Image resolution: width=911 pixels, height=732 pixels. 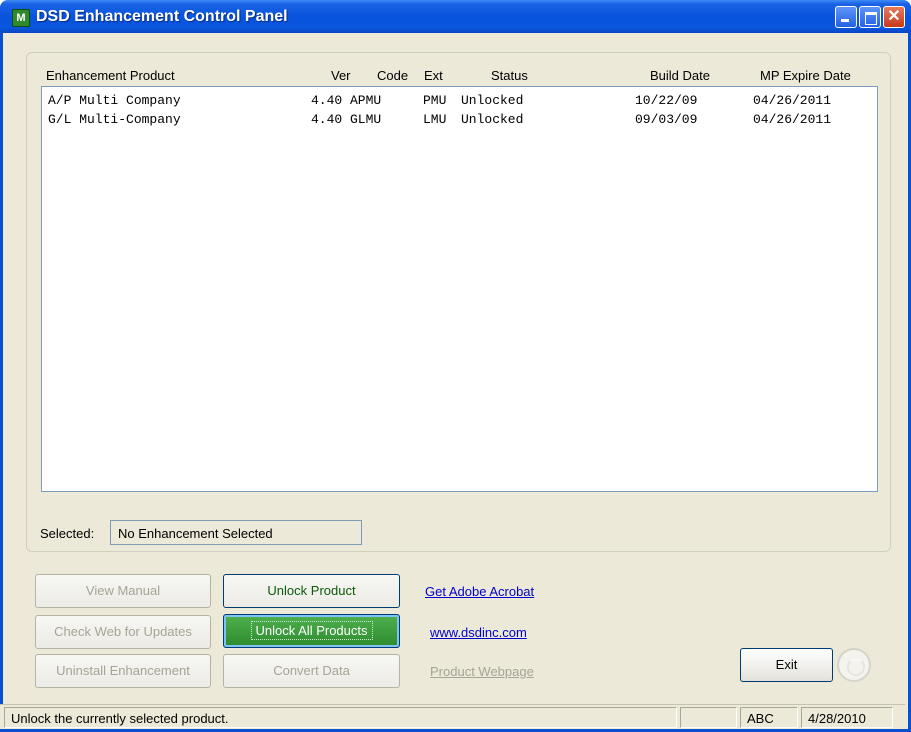 What do you see at coordinates (479, 591) in the screenshot?
I see `get-adobe-acrobat-link: Get Adobe Acrobat` at bounding box center [479, 591].